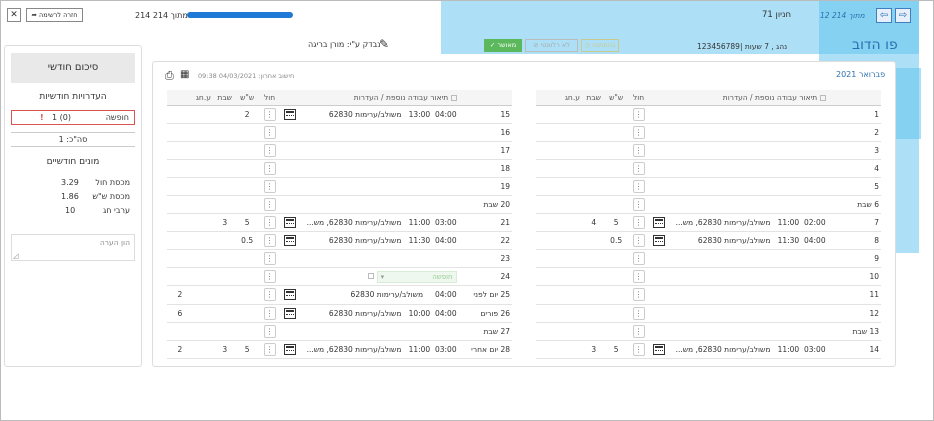 Image resolution: width=934 pixels, height=421 pixels. What do you see at coordinates (708, 132) in the screenshot?
I see `table-row: 2 ⋮` at bounding box center [708, 132].